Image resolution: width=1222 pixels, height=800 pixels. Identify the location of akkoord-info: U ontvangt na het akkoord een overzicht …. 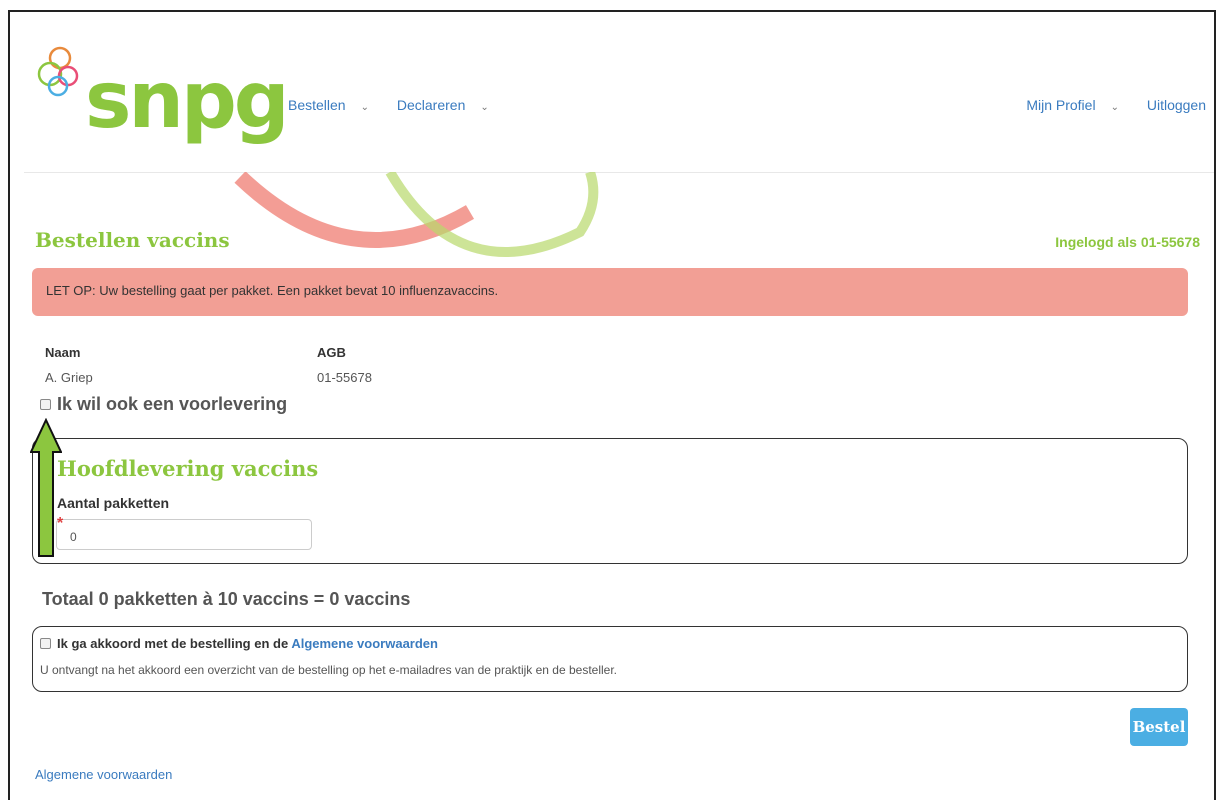
(329, 670).